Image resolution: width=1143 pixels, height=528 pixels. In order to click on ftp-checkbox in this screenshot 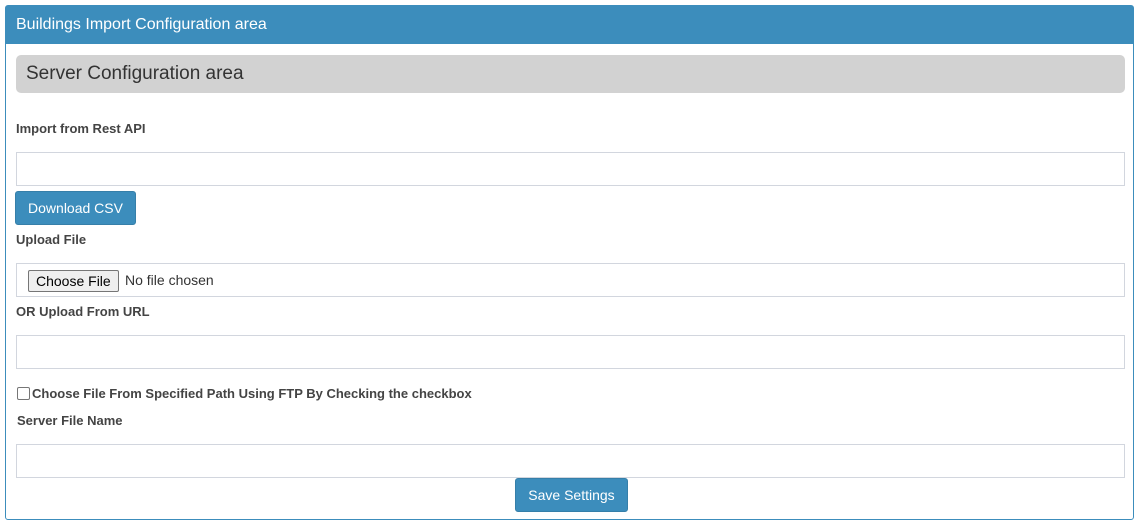, I will do `click(23, 393)`.